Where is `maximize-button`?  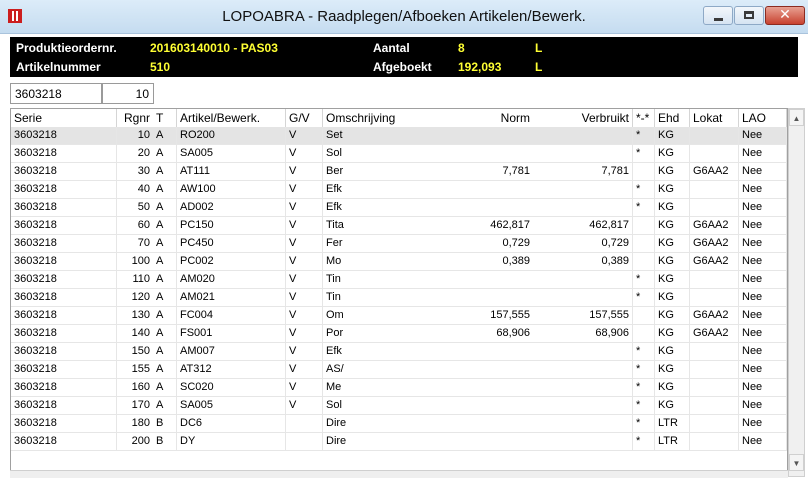 maximize-button is located at coordinates (749, 15).